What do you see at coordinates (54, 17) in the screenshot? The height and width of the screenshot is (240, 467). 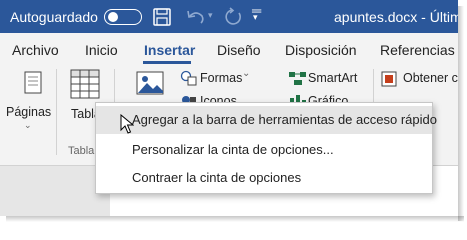 I see `autosave-label: Autoguardado` at bounding box center [54, 17].